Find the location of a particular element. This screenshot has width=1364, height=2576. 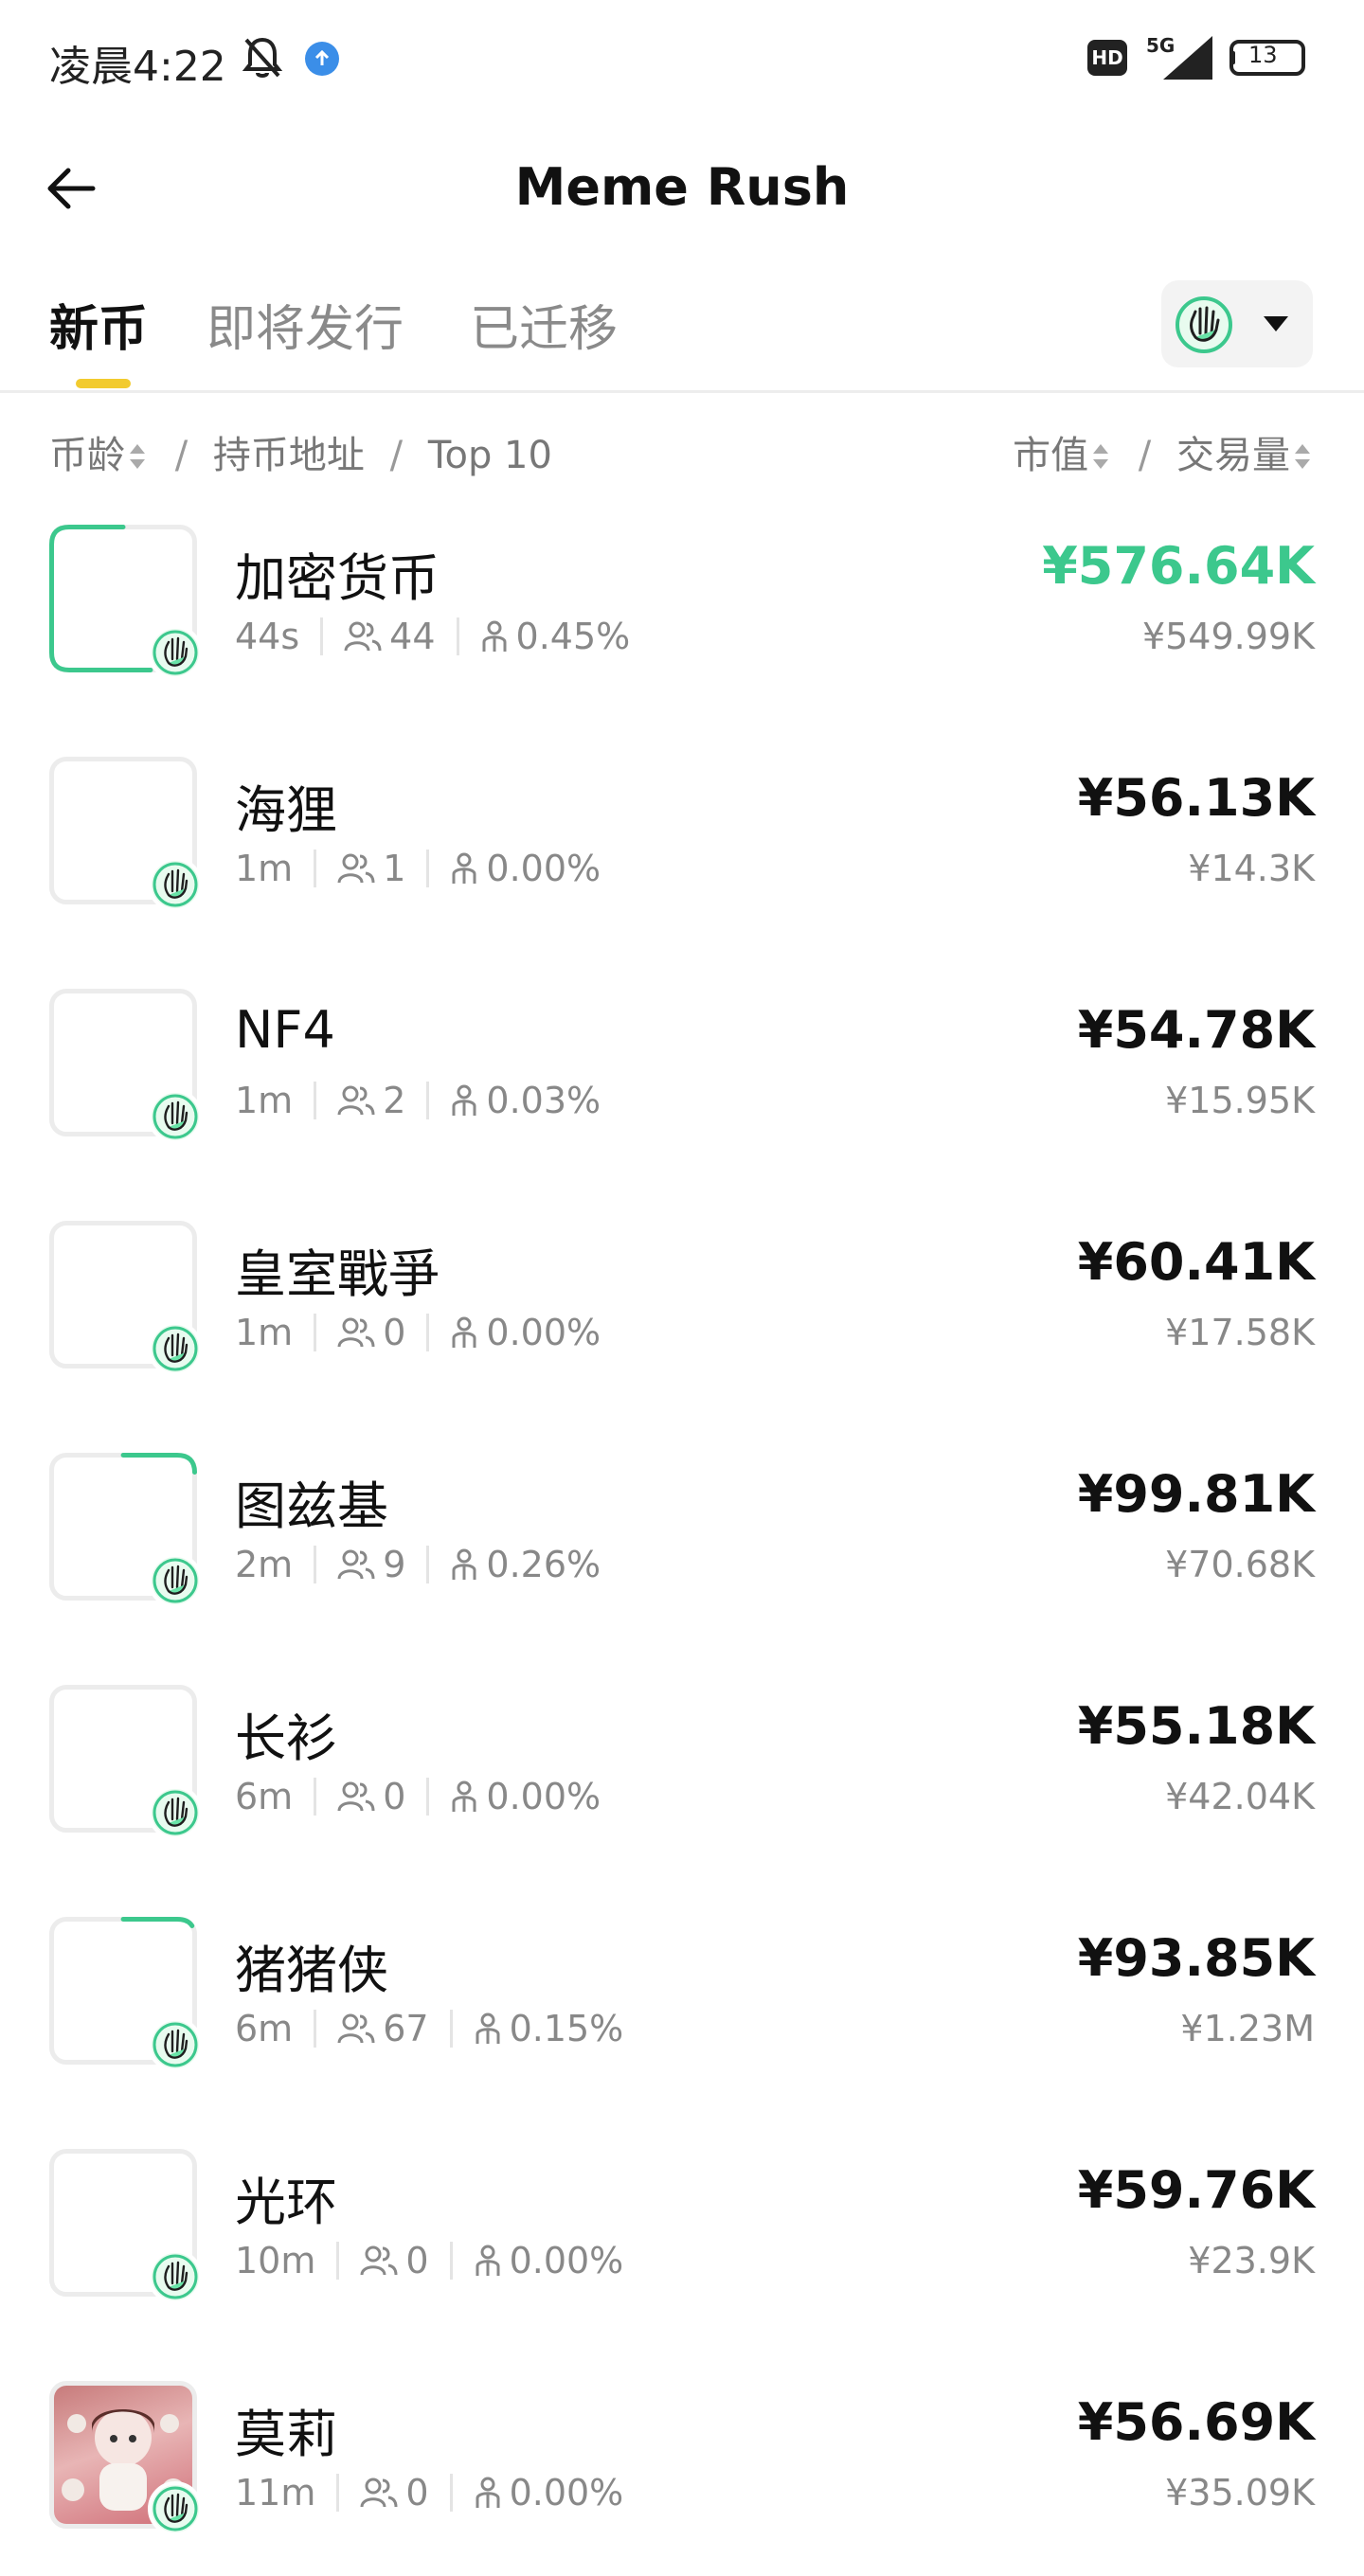

coin-volume: ¥35.09K is located at coordinates (1240, 2492).